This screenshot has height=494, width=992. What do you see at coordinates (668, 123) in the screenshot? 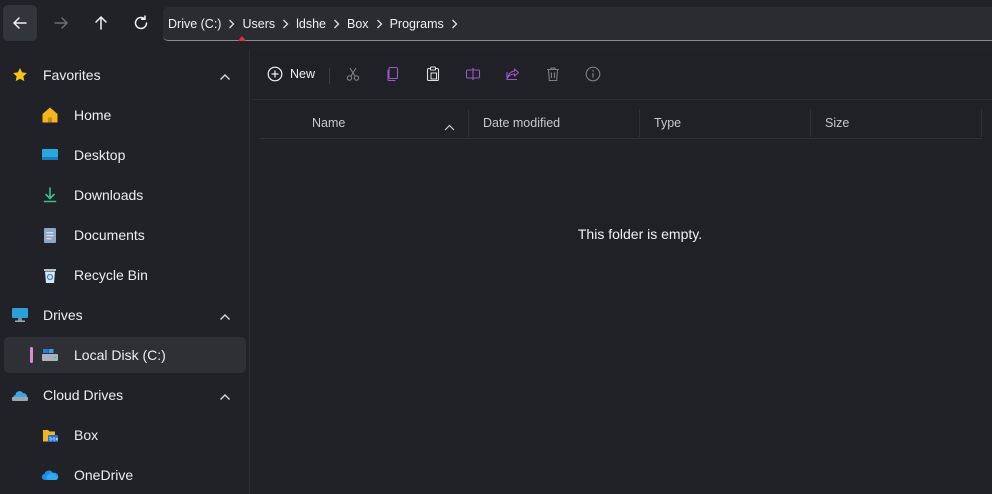
I see `column-label: Type` at bounding box center [668, 123].